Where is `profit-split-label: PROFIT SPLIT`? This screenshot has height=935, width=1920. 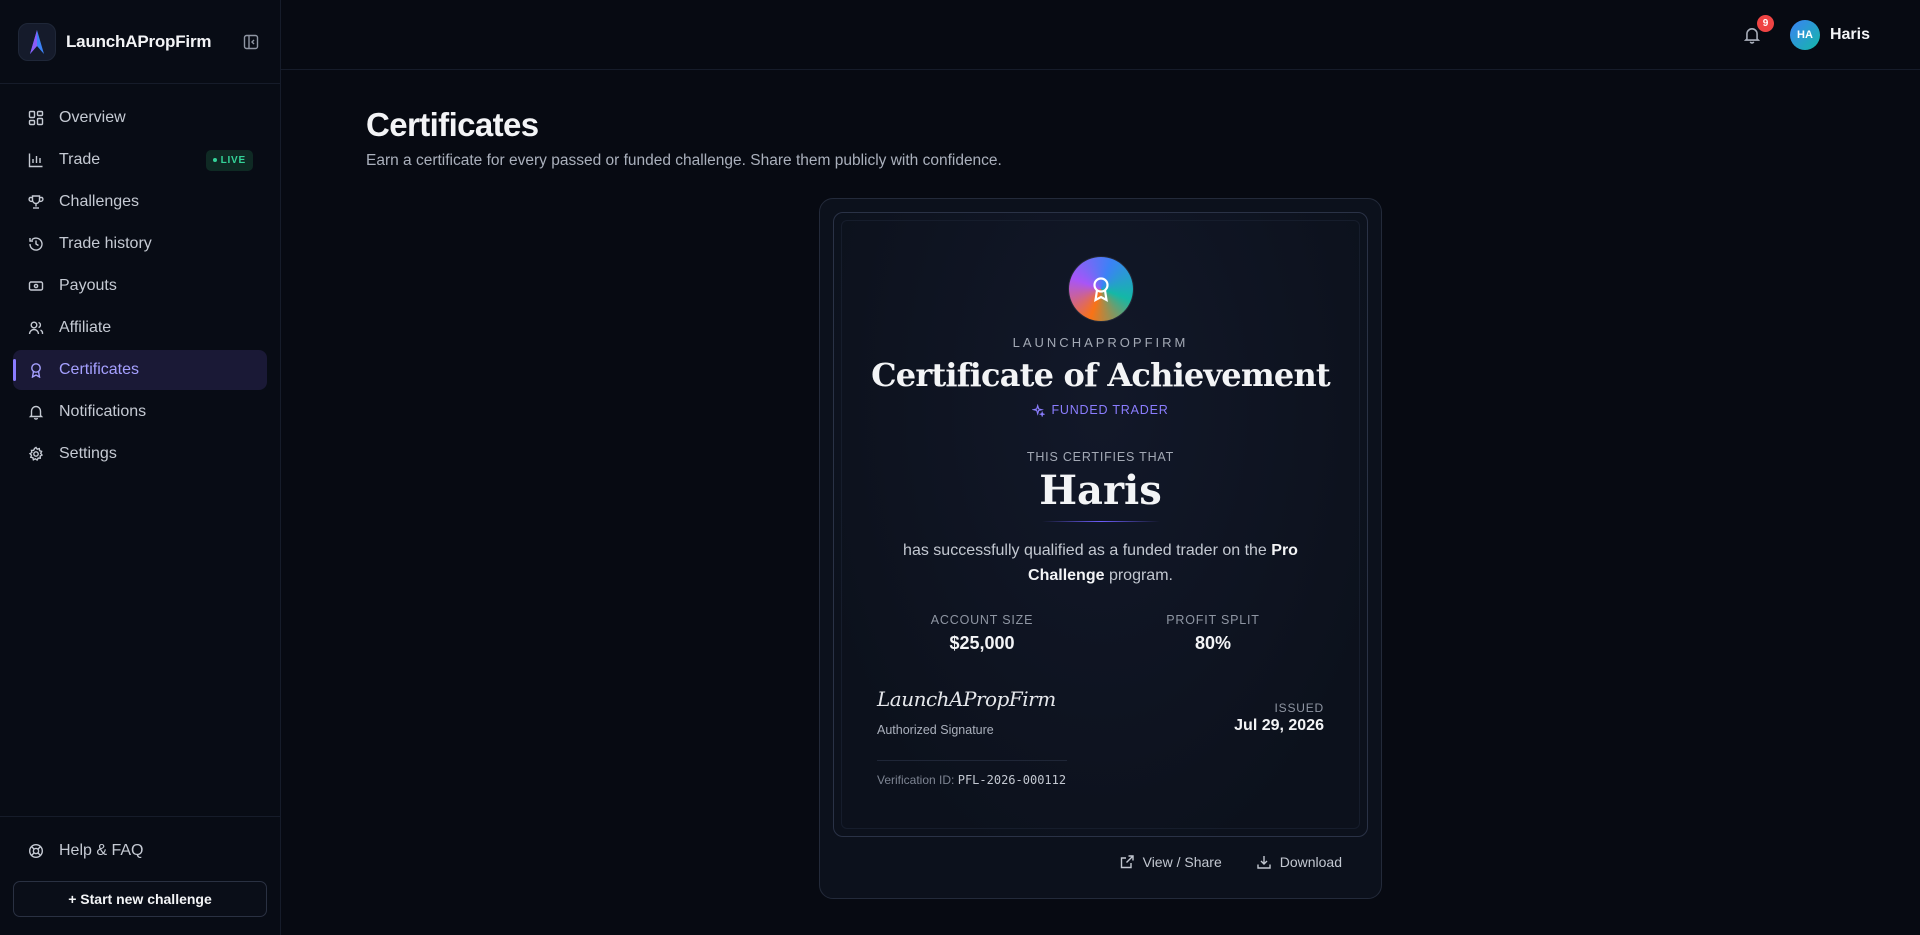
profit-split-label: PROFIT SPLIT is located at coordinates (1213, 620).